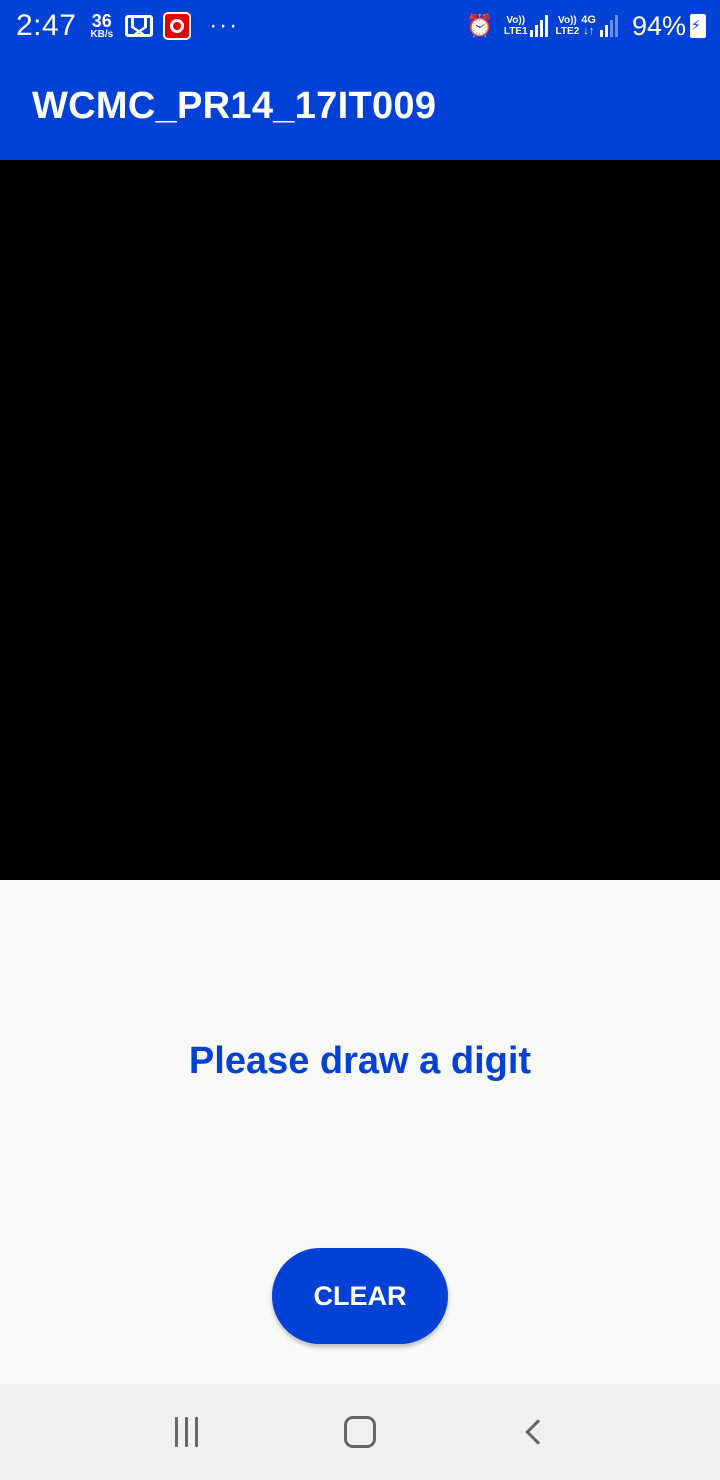 The height and width of the screenshot is (1480, 720). I want to click on network-speed: 36 KB/s, so click(101, 26).